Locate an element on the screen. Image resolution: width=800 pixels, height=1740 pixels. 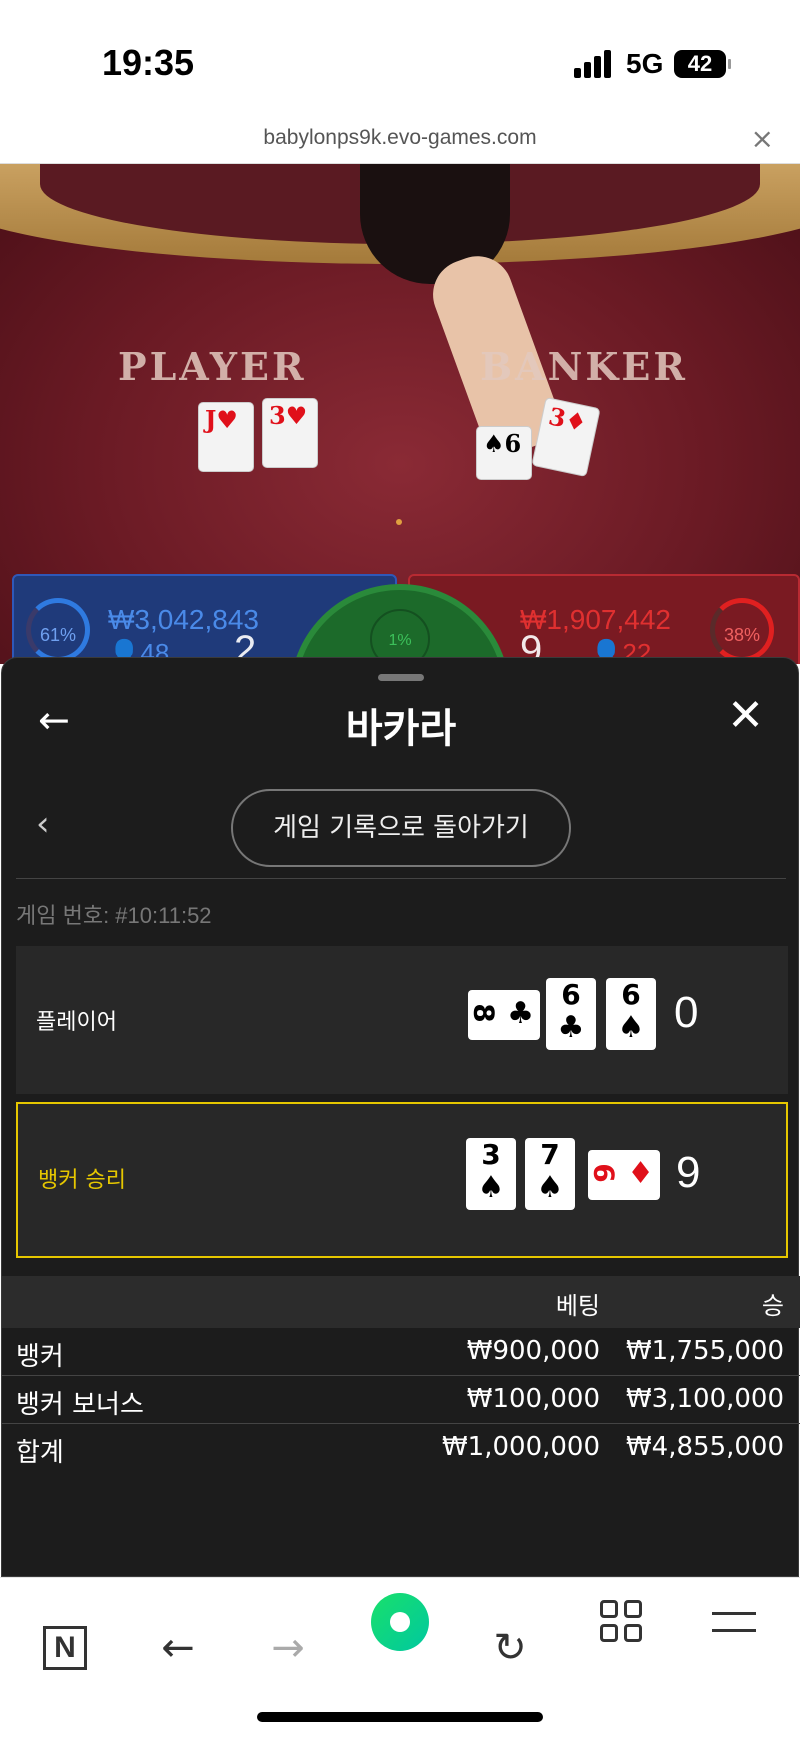
bet-row: 뱅커 ₩900,000 ₩1,755,000 is located at coordinates (401, 1352).